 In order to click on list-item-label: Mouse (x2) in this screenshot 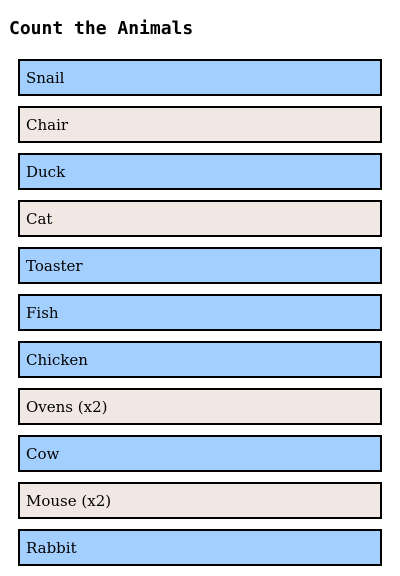, I will do `click(69, 500)`.